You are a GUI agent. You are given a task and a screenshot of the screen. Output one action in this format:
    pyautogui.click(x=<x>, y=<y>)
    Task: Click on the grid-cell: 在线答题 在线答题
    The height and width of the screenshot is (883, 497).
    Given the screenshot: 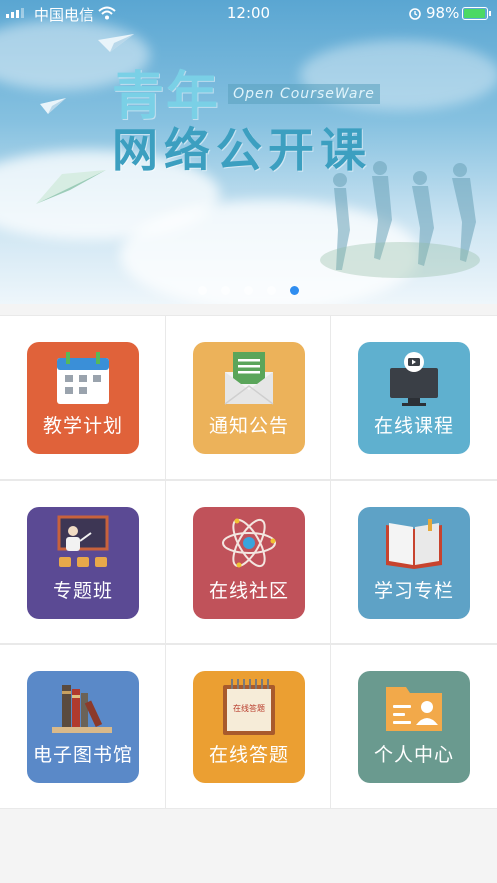 What is the action you would take?
    pyautogui.click(x=248, y=726)
    